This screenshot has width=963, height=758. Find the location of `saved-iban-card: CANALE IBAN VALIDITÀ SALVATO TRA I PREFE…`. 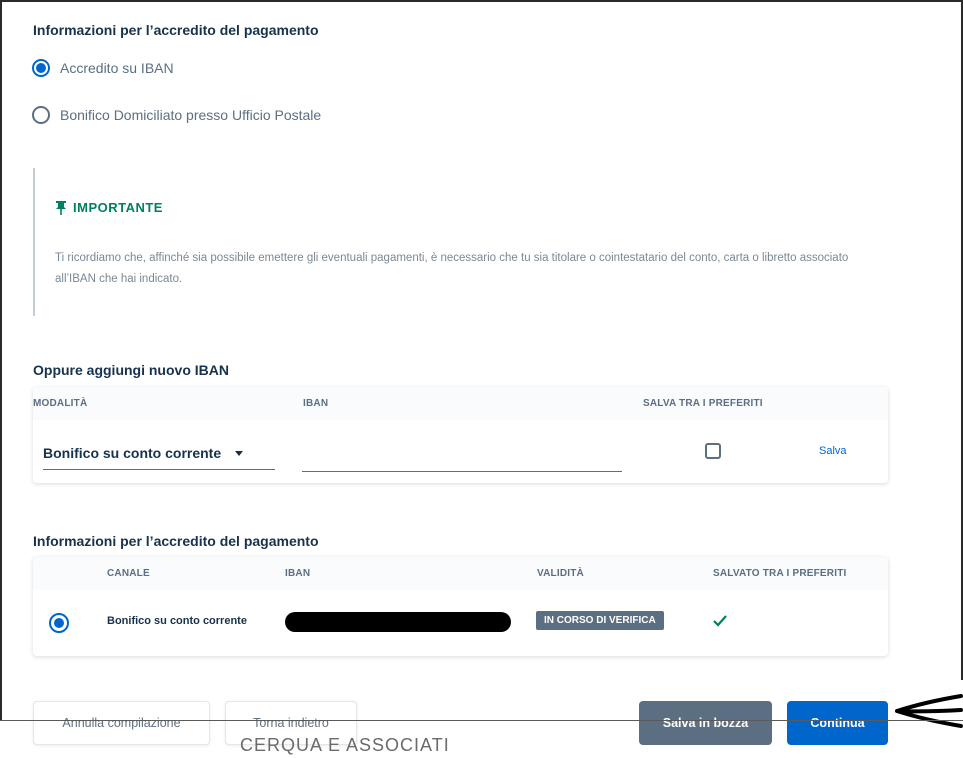

saved-iban-card: CANALE IBAN VALIDITÀ SALVATO TRA I PREFE… is located at coordinates (460, 606).